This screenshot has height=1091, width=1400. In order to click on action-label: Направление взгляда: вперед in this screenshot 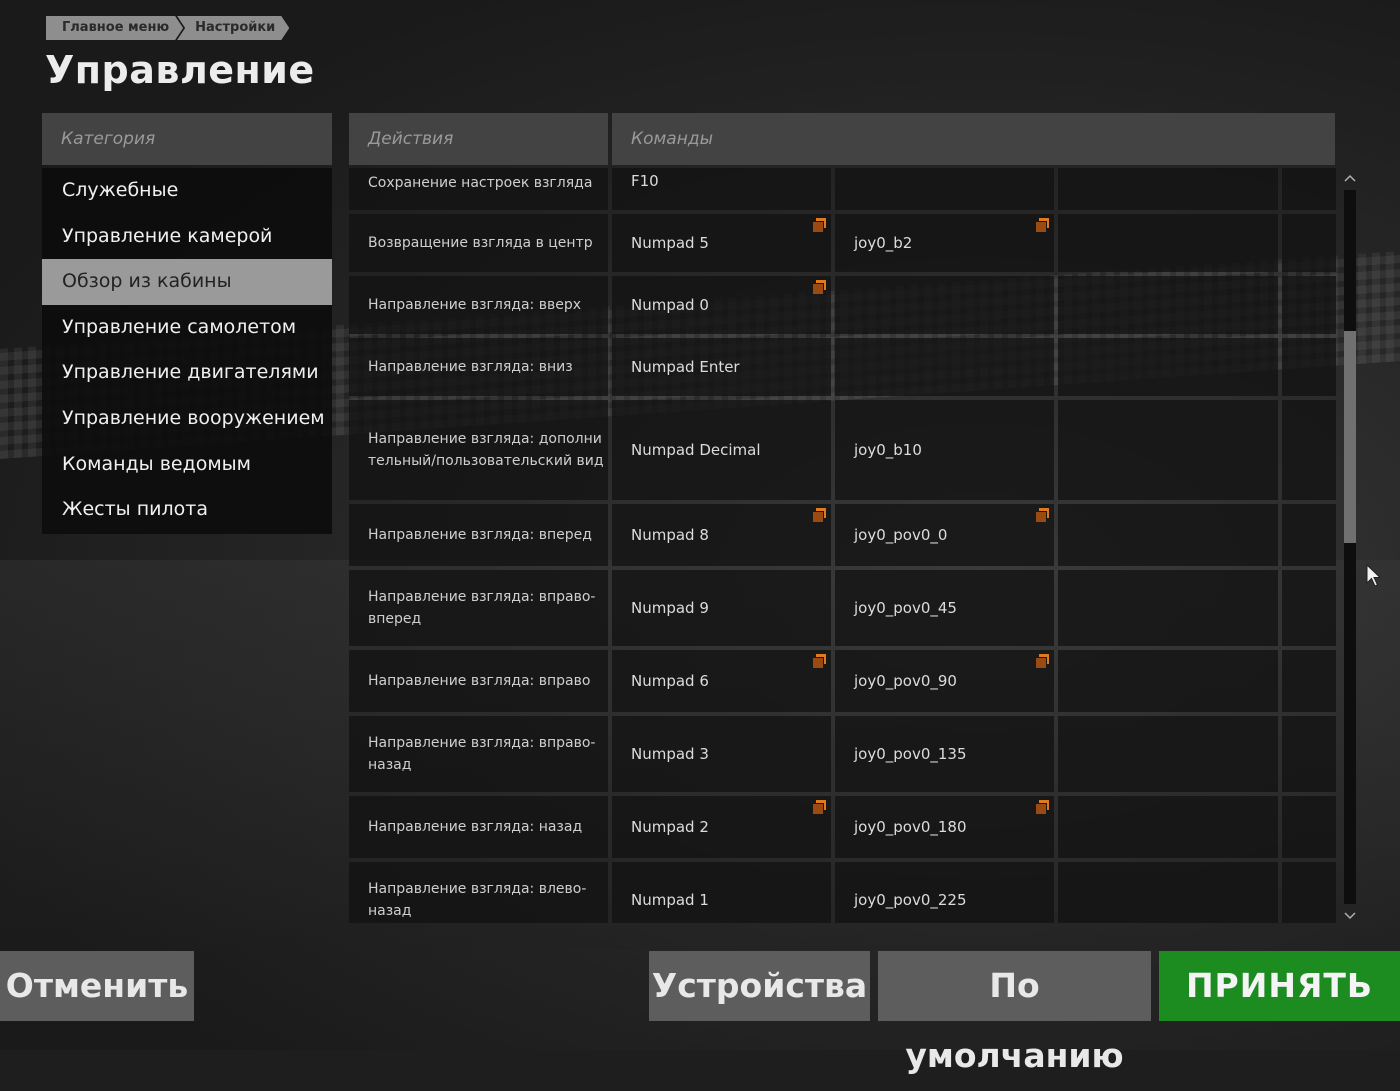, I will do `click(478, 535)`.